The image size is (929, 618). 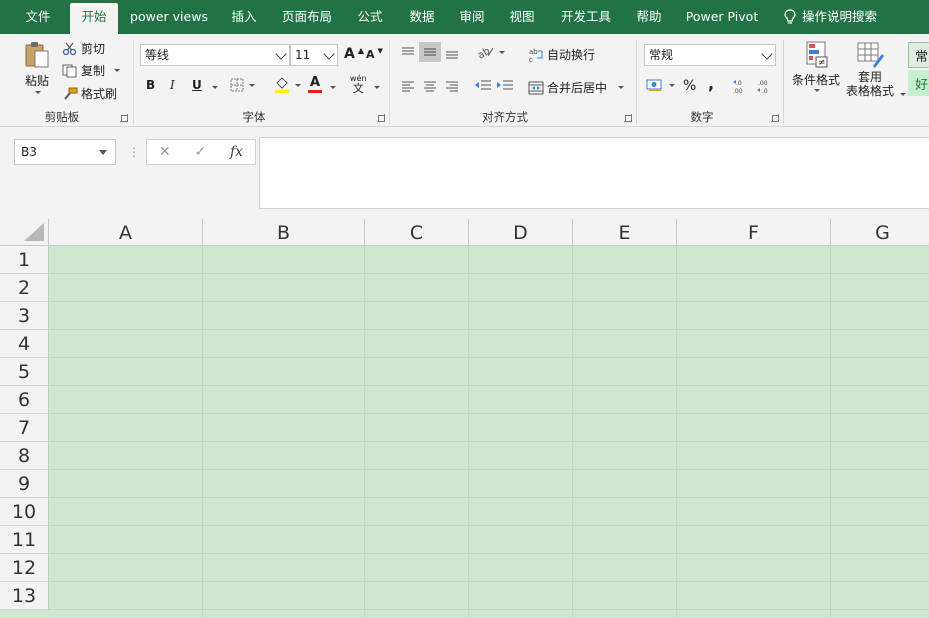 I want to click on formula-input, so click(x=594, y=173).